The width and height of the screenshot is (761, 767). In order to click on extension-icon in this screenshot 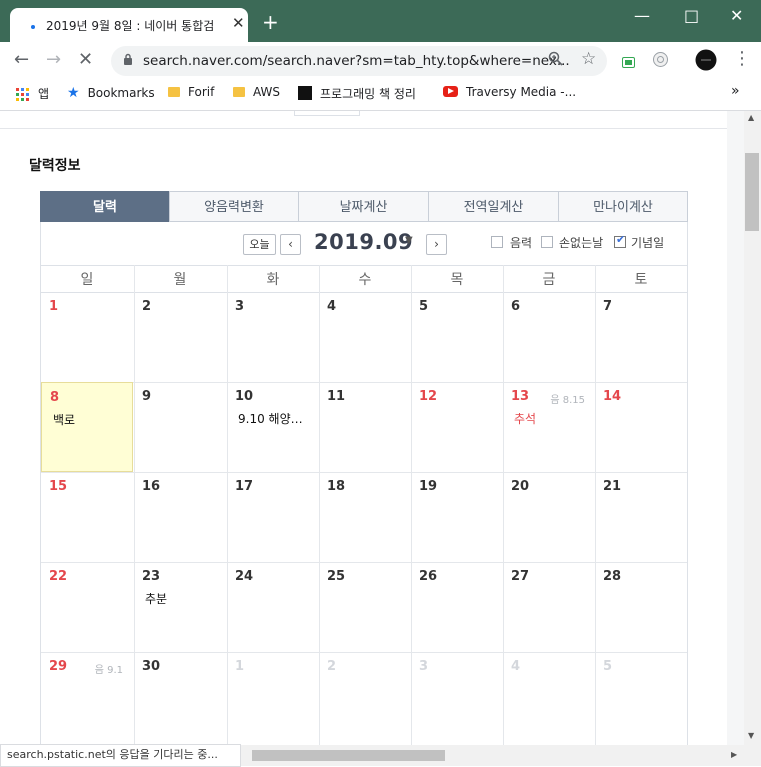, I will do `click(628, 62)`.